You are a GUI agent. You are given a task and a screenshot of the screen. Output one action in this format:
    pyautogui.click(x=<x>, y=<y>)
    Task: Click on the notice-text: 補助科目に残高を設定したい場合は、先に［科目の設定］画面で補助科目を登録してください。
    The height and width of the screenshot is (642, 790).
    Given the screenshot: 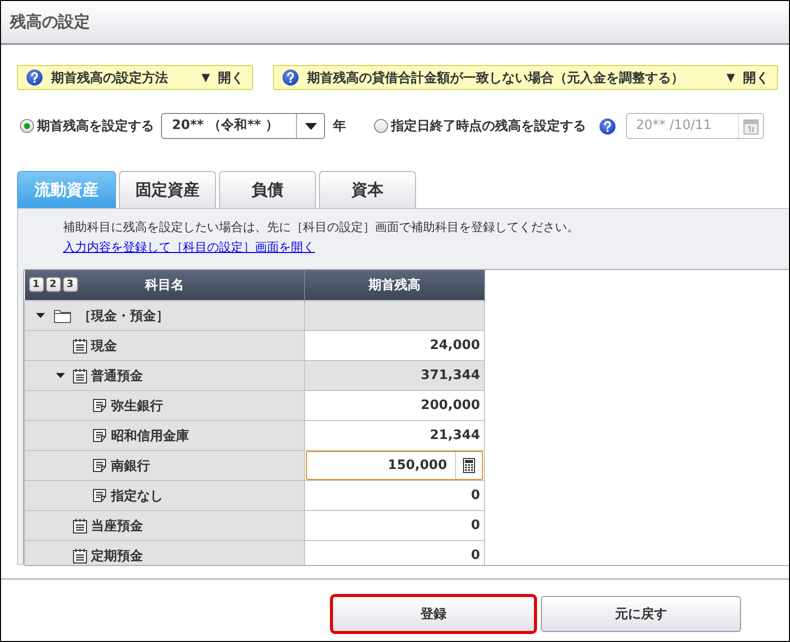 What is the action you would take?
    pyautogui.click(x=321, y=227)
    